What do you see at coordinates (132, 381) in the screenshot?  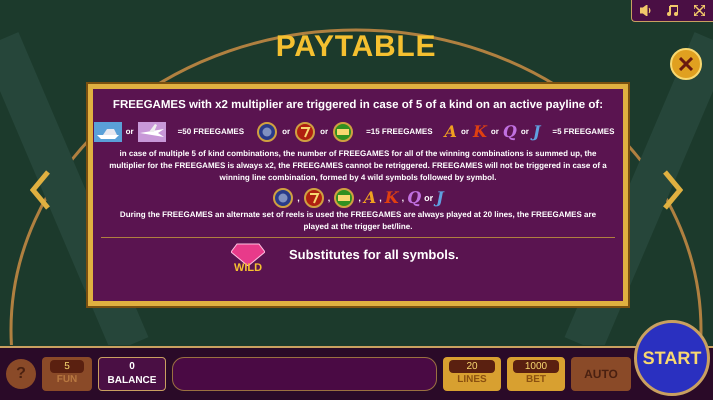 I see `balance-label: BALANCE` at bounding box center [132, 381].